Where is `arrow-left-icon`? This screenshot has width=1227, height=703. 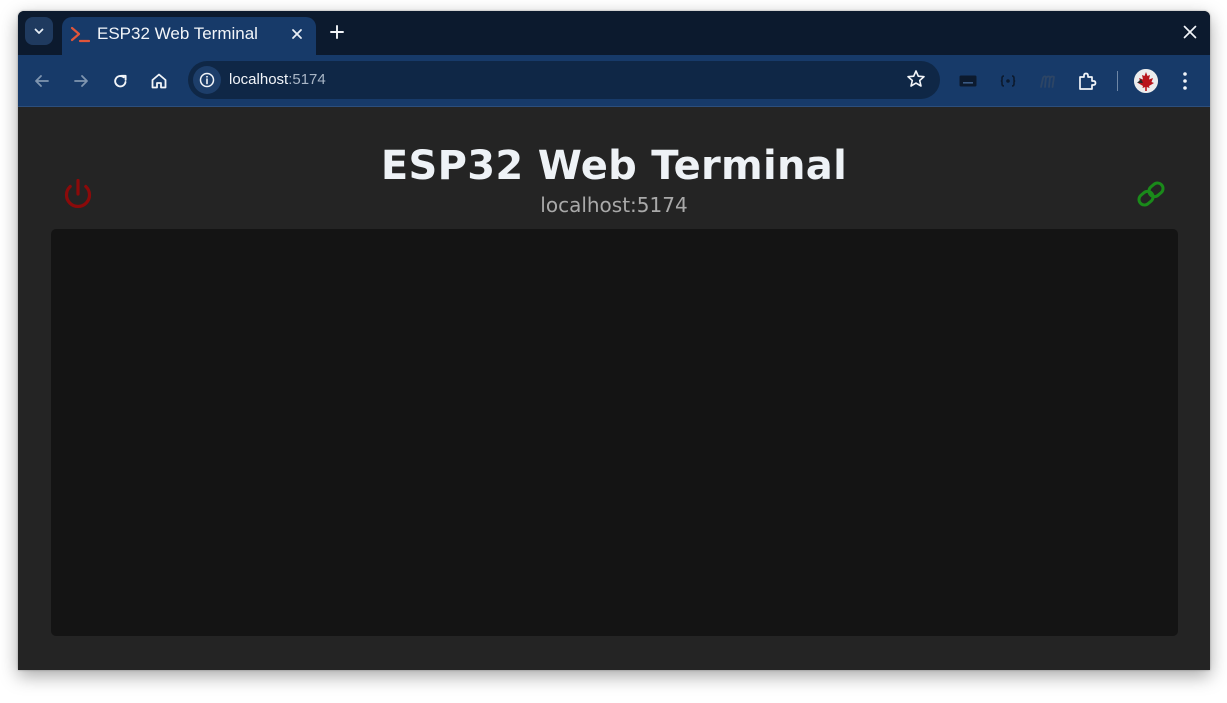
arrow-left-icon is located at coordinates (42, 81).